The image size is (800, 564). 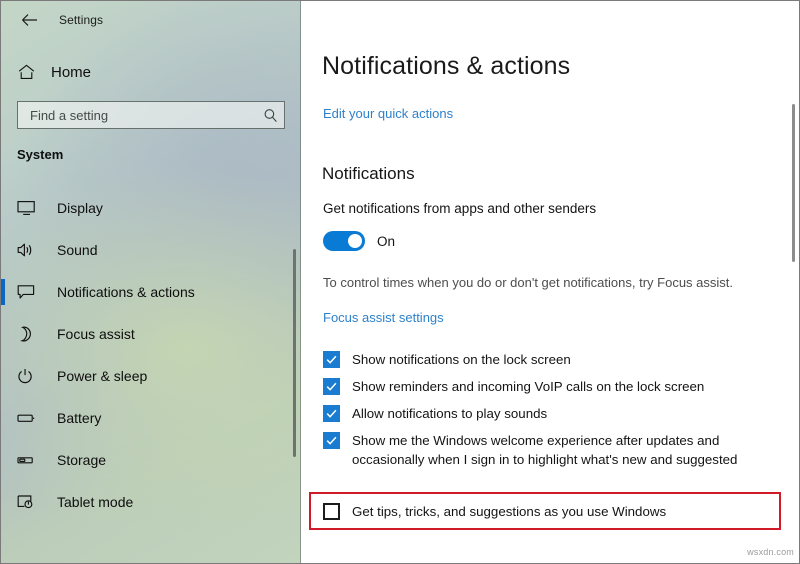 What do you see at coordinates (96, 334) in the screenshot?
I see `sidebar-item-label: Focus assist` at bounding box center [96, 334].